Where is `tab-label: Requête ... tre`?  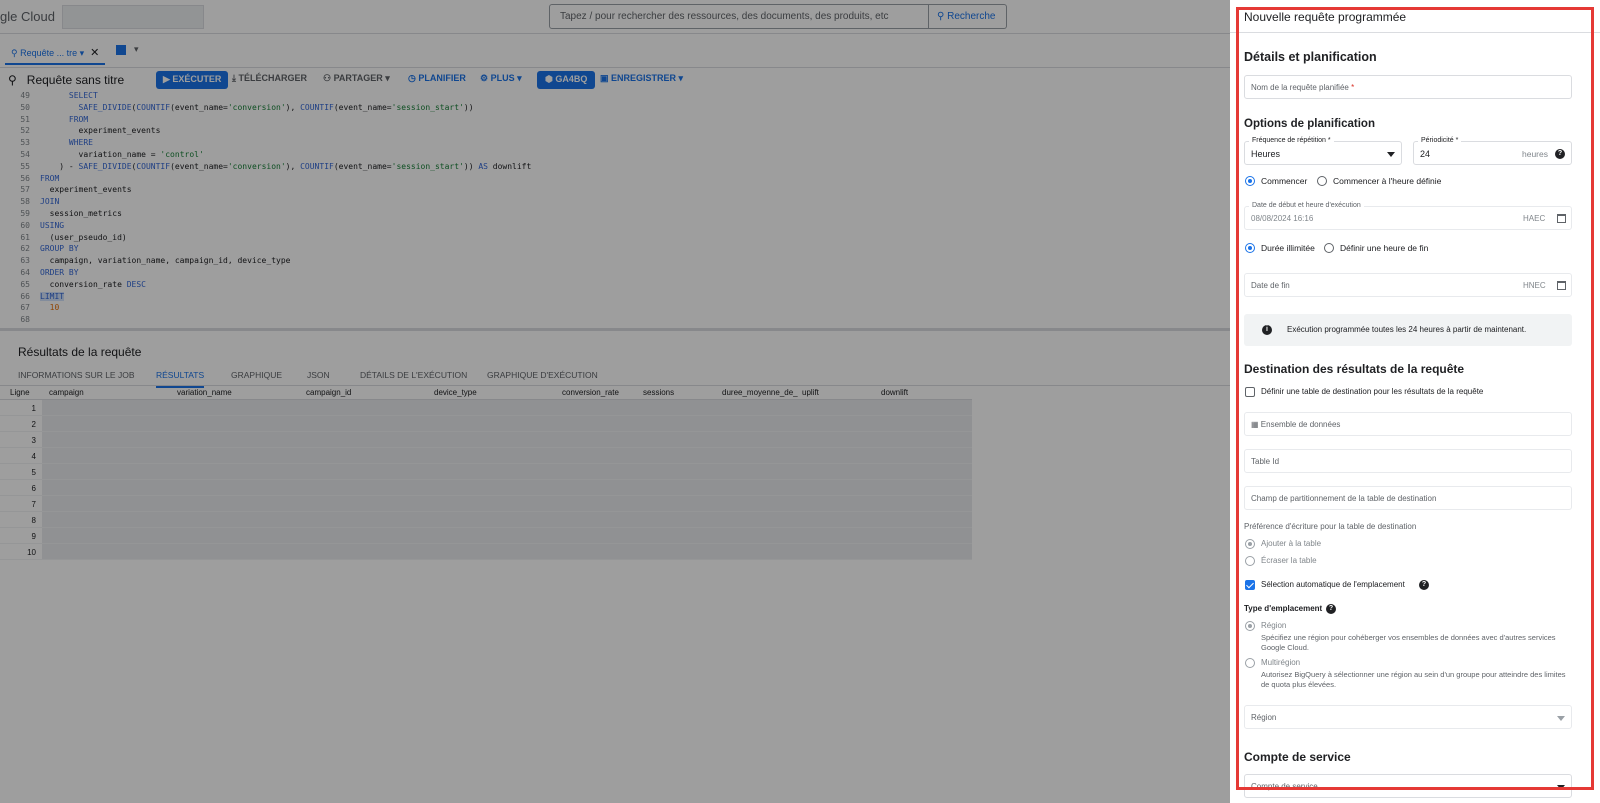
tab-label: Requête ... tre is located at coordinates (49, 53).